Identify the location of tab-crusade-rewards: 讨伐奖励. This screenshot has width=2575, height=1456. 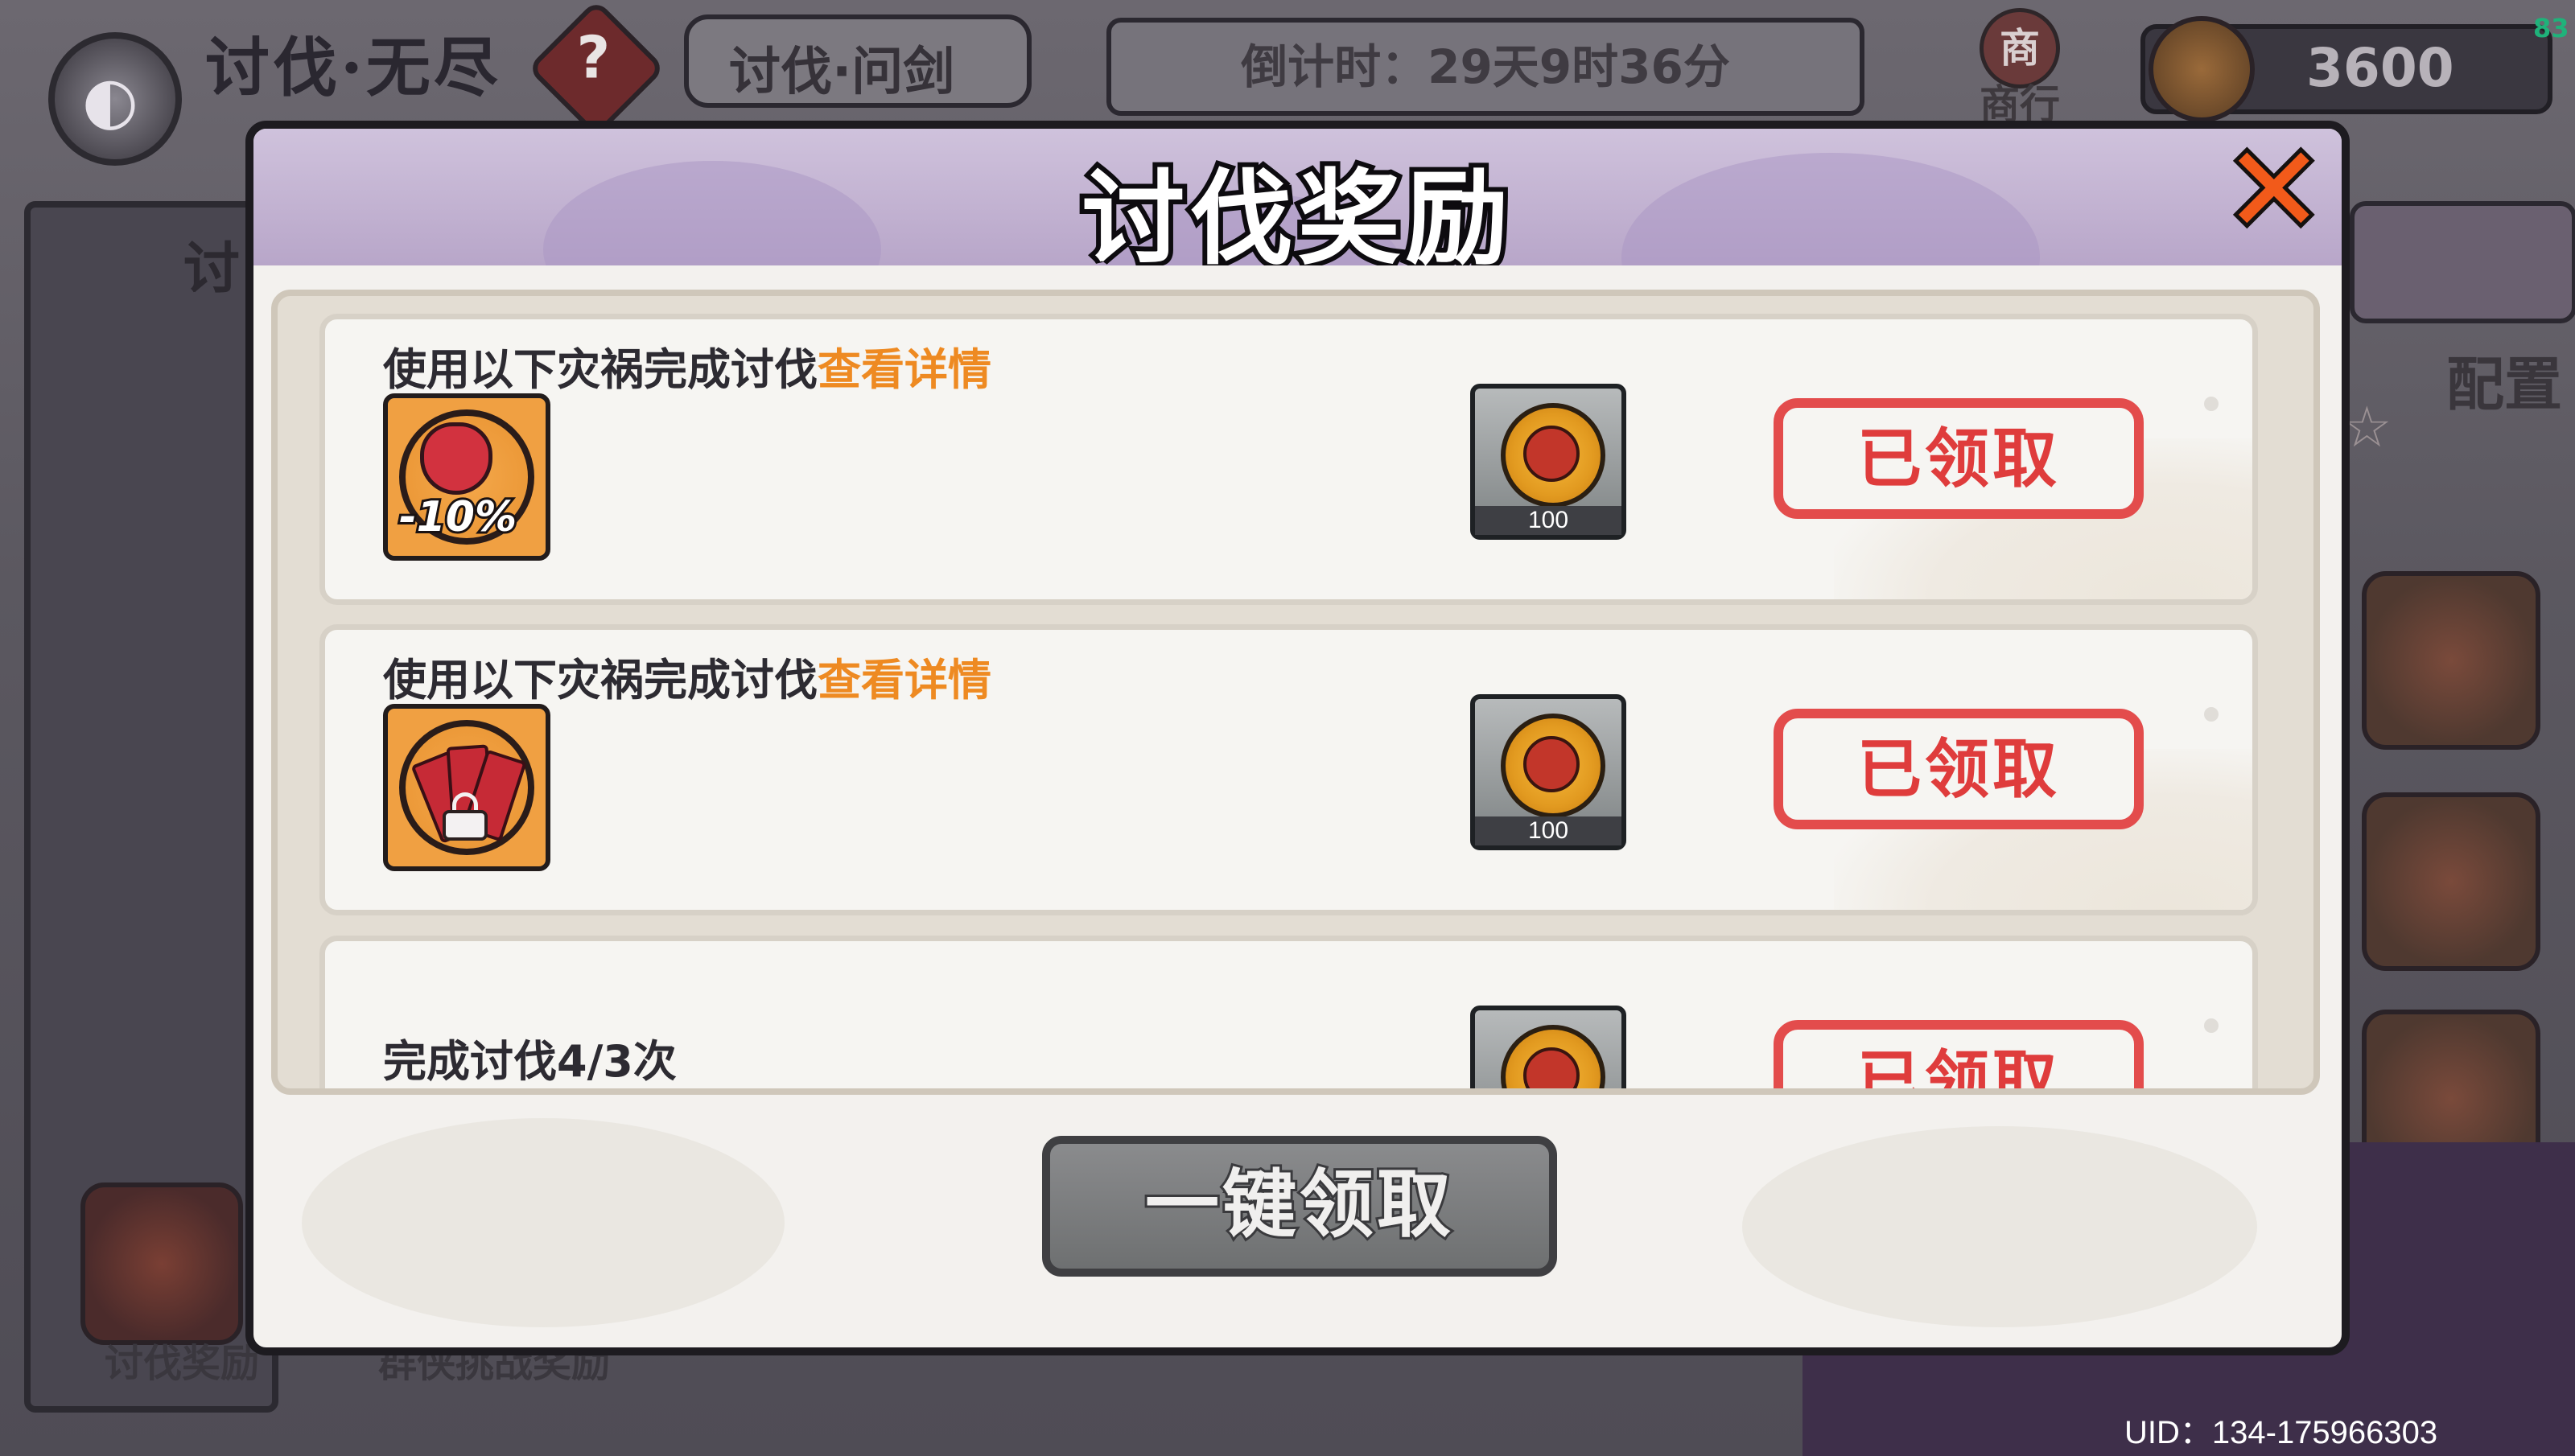
(182, 1360).